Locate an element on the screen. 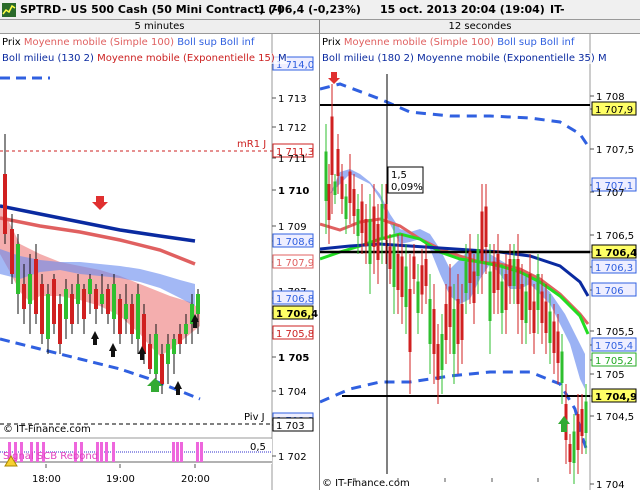 This screenshot has height=490, width=640. x-tick-label: 19:00 is located at coordinates (120, 479).